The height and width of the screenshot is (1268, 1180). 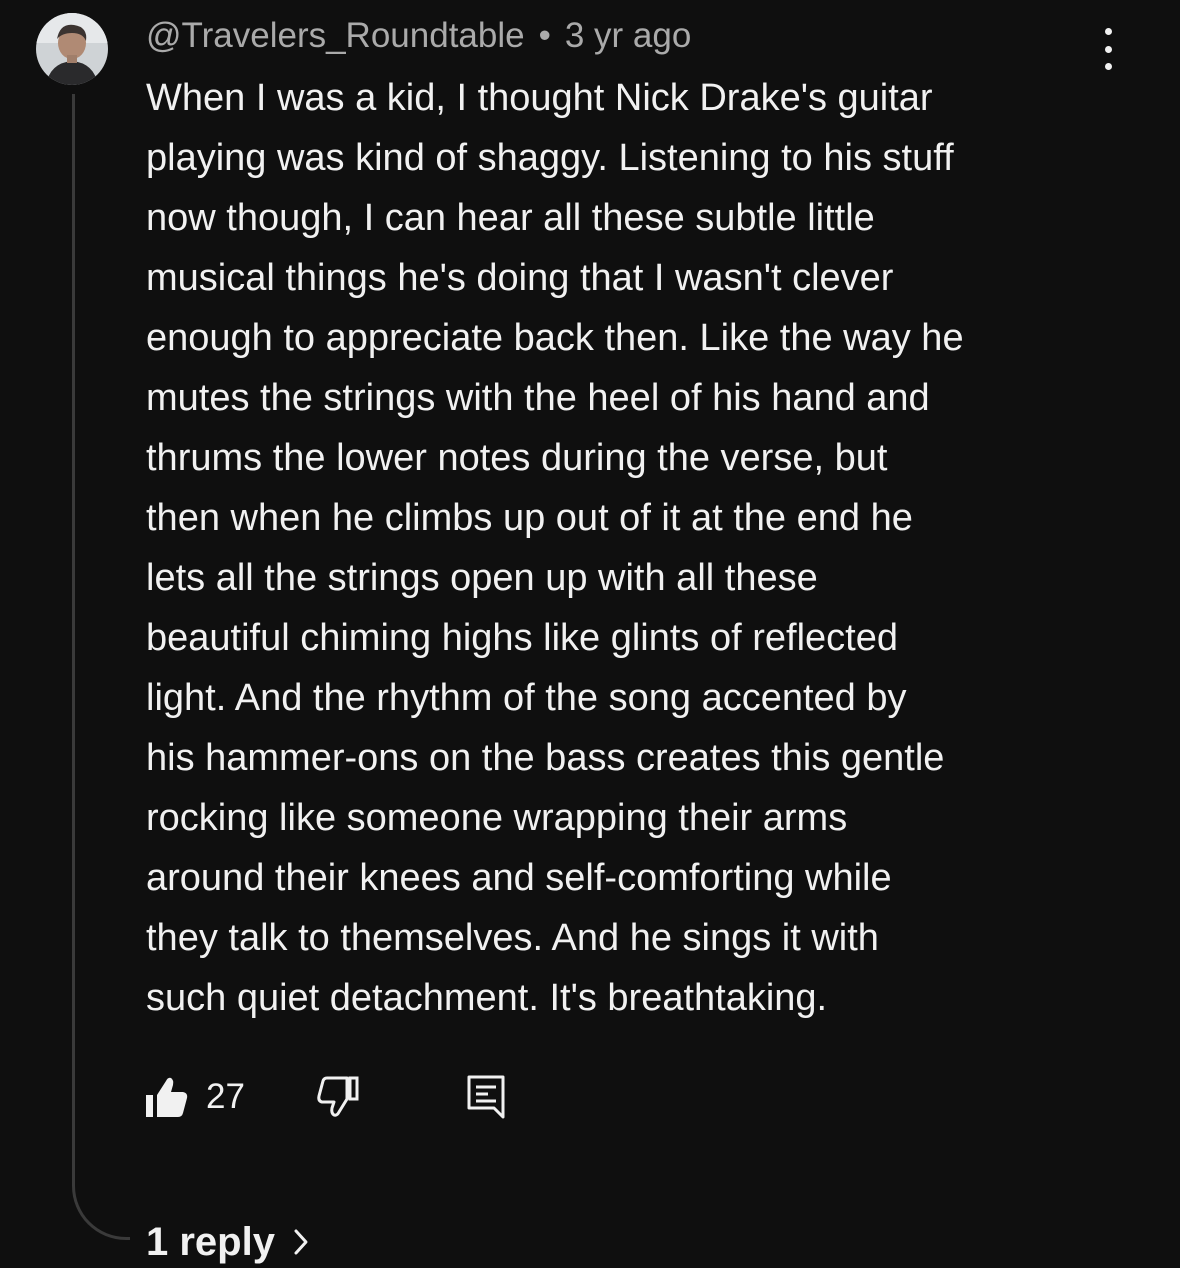 I want to click on author-handle: @Travelers_Roundtable, so click(x=335, y=36).